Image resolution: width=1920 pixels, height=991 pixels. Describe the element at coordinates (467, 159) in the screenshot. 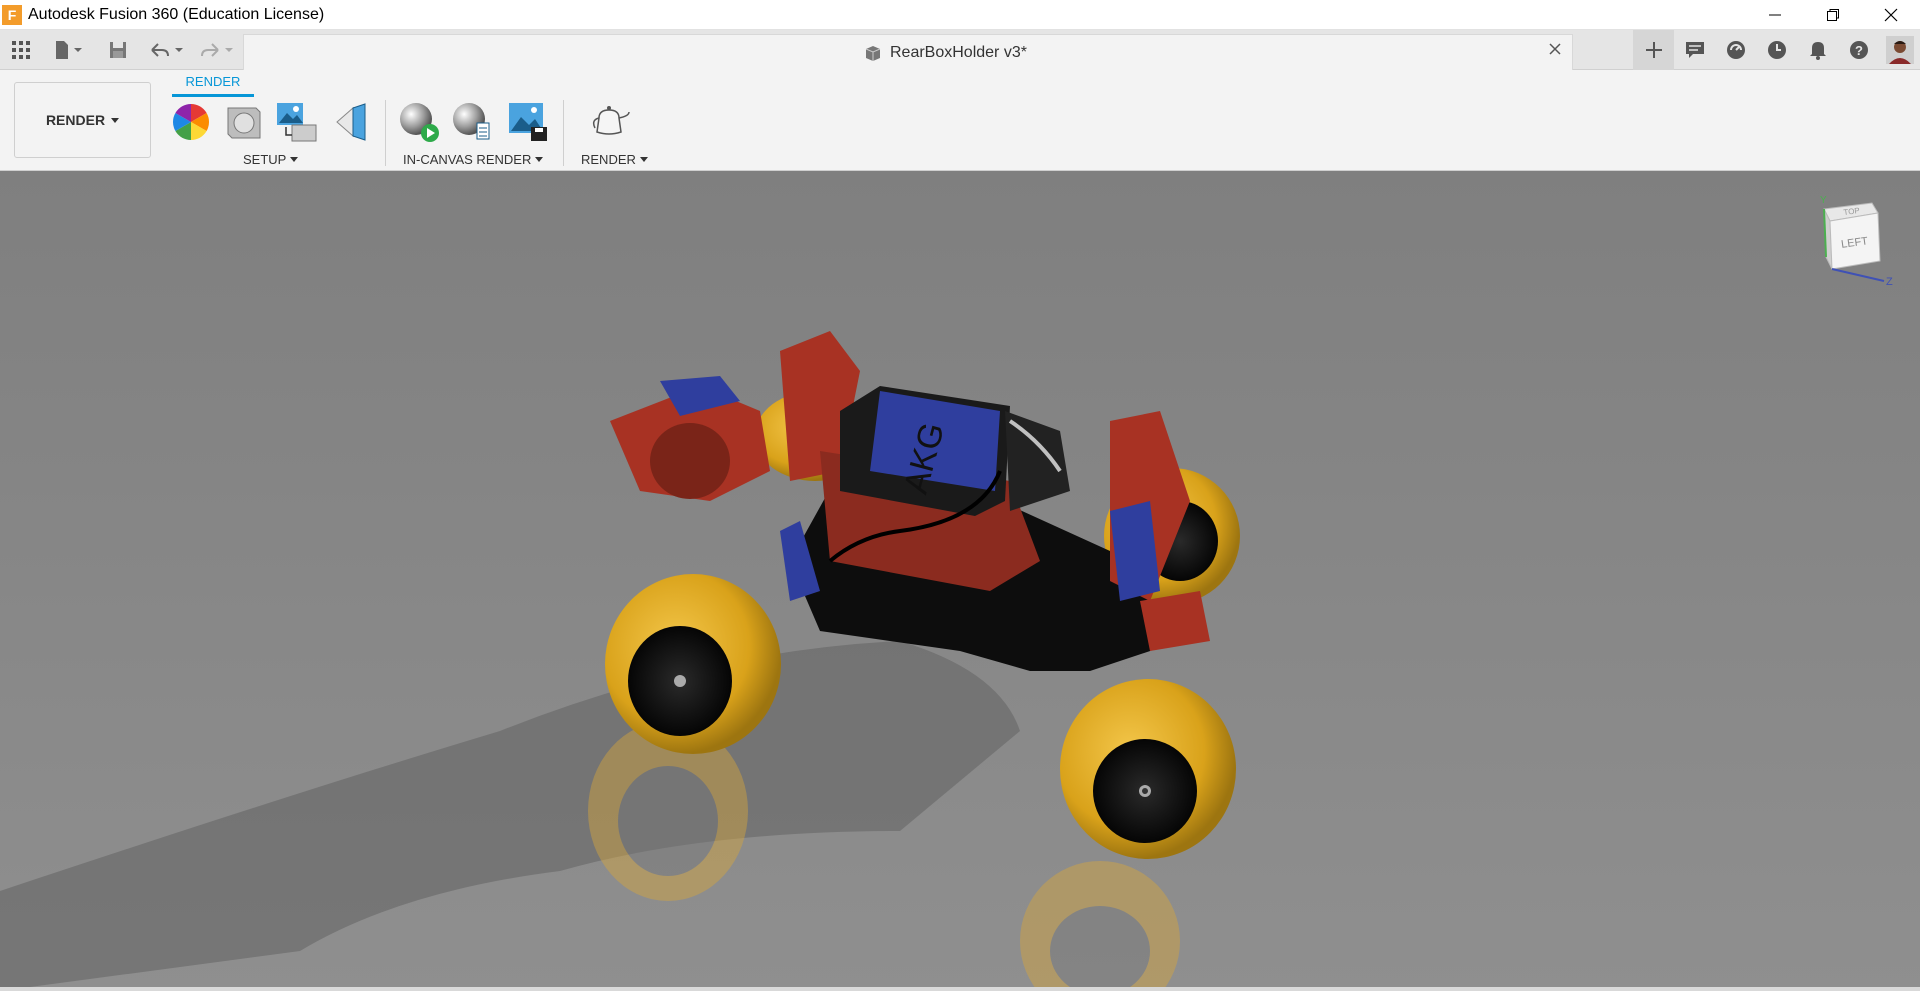

I see `in-canvas-render-label: IN-CANVAS RENDER` at that location.